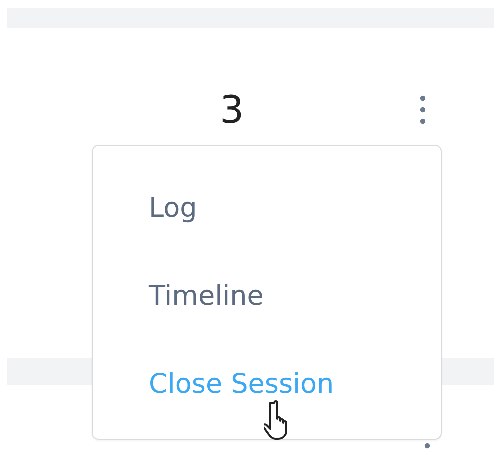 Image resolution: width=494 pixels, height=450 pixels. I want to click on menu-item: Log, so click(267, 208).